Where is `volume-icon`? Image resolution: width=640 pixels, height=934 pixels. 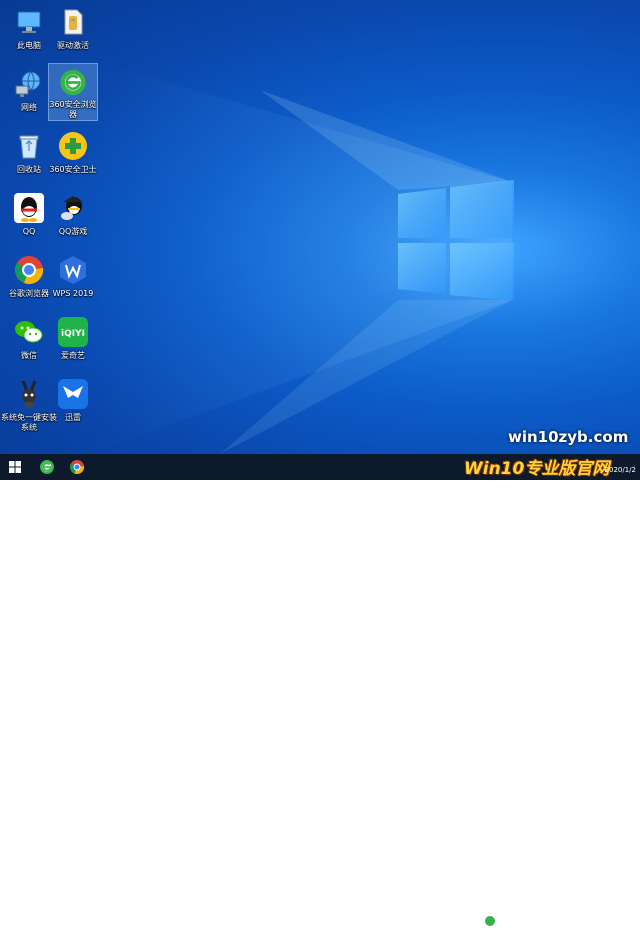 volume-icon is located at coordinates (582, 921).